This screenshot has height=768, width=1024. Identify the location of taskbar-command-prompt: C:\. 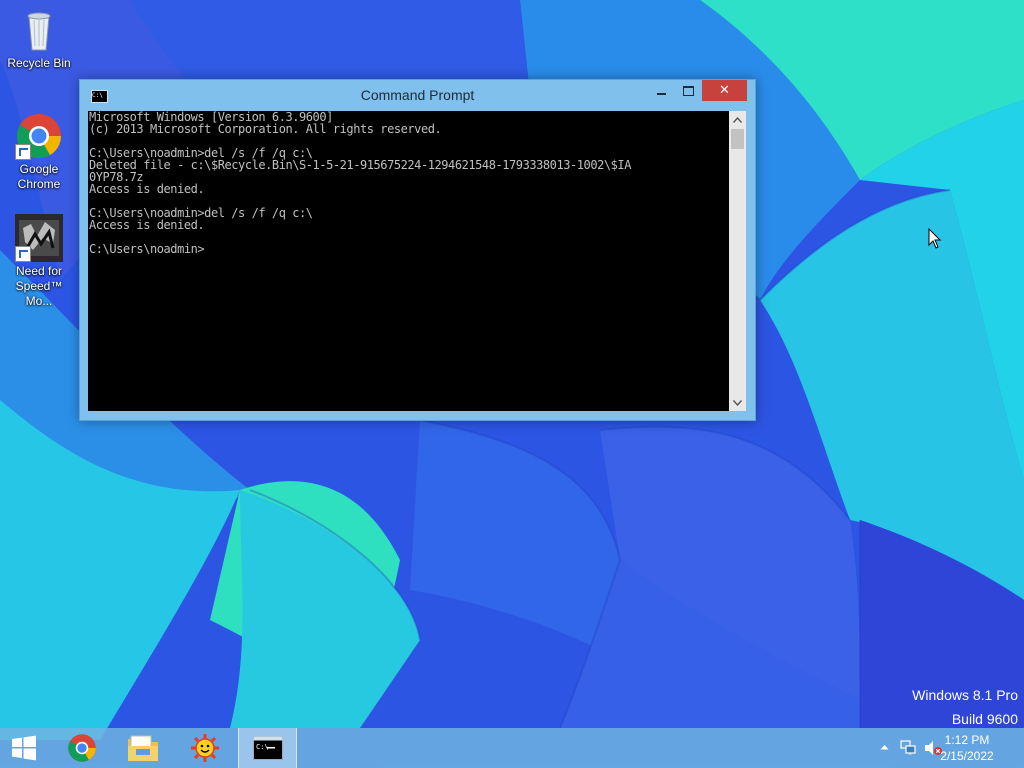
(267, 748).